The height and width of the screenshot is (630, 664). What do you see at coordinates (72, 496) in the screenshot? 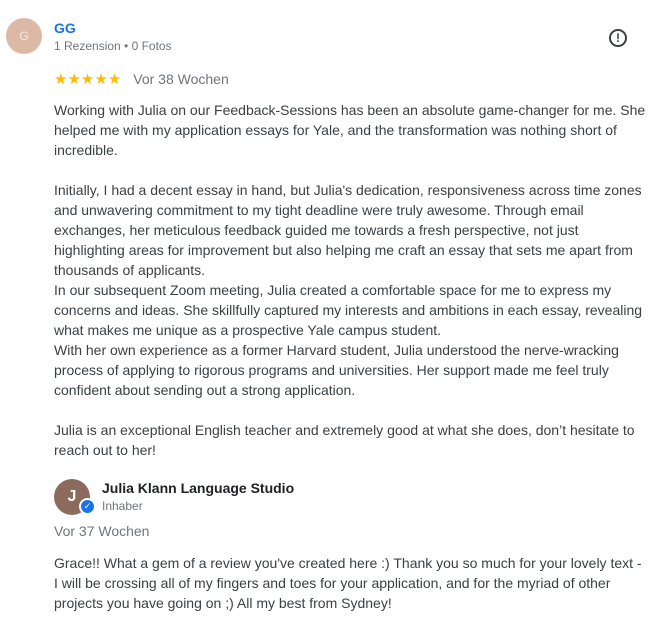
I see `owner-avatar-initial: J` at bounding box center [72, 496].